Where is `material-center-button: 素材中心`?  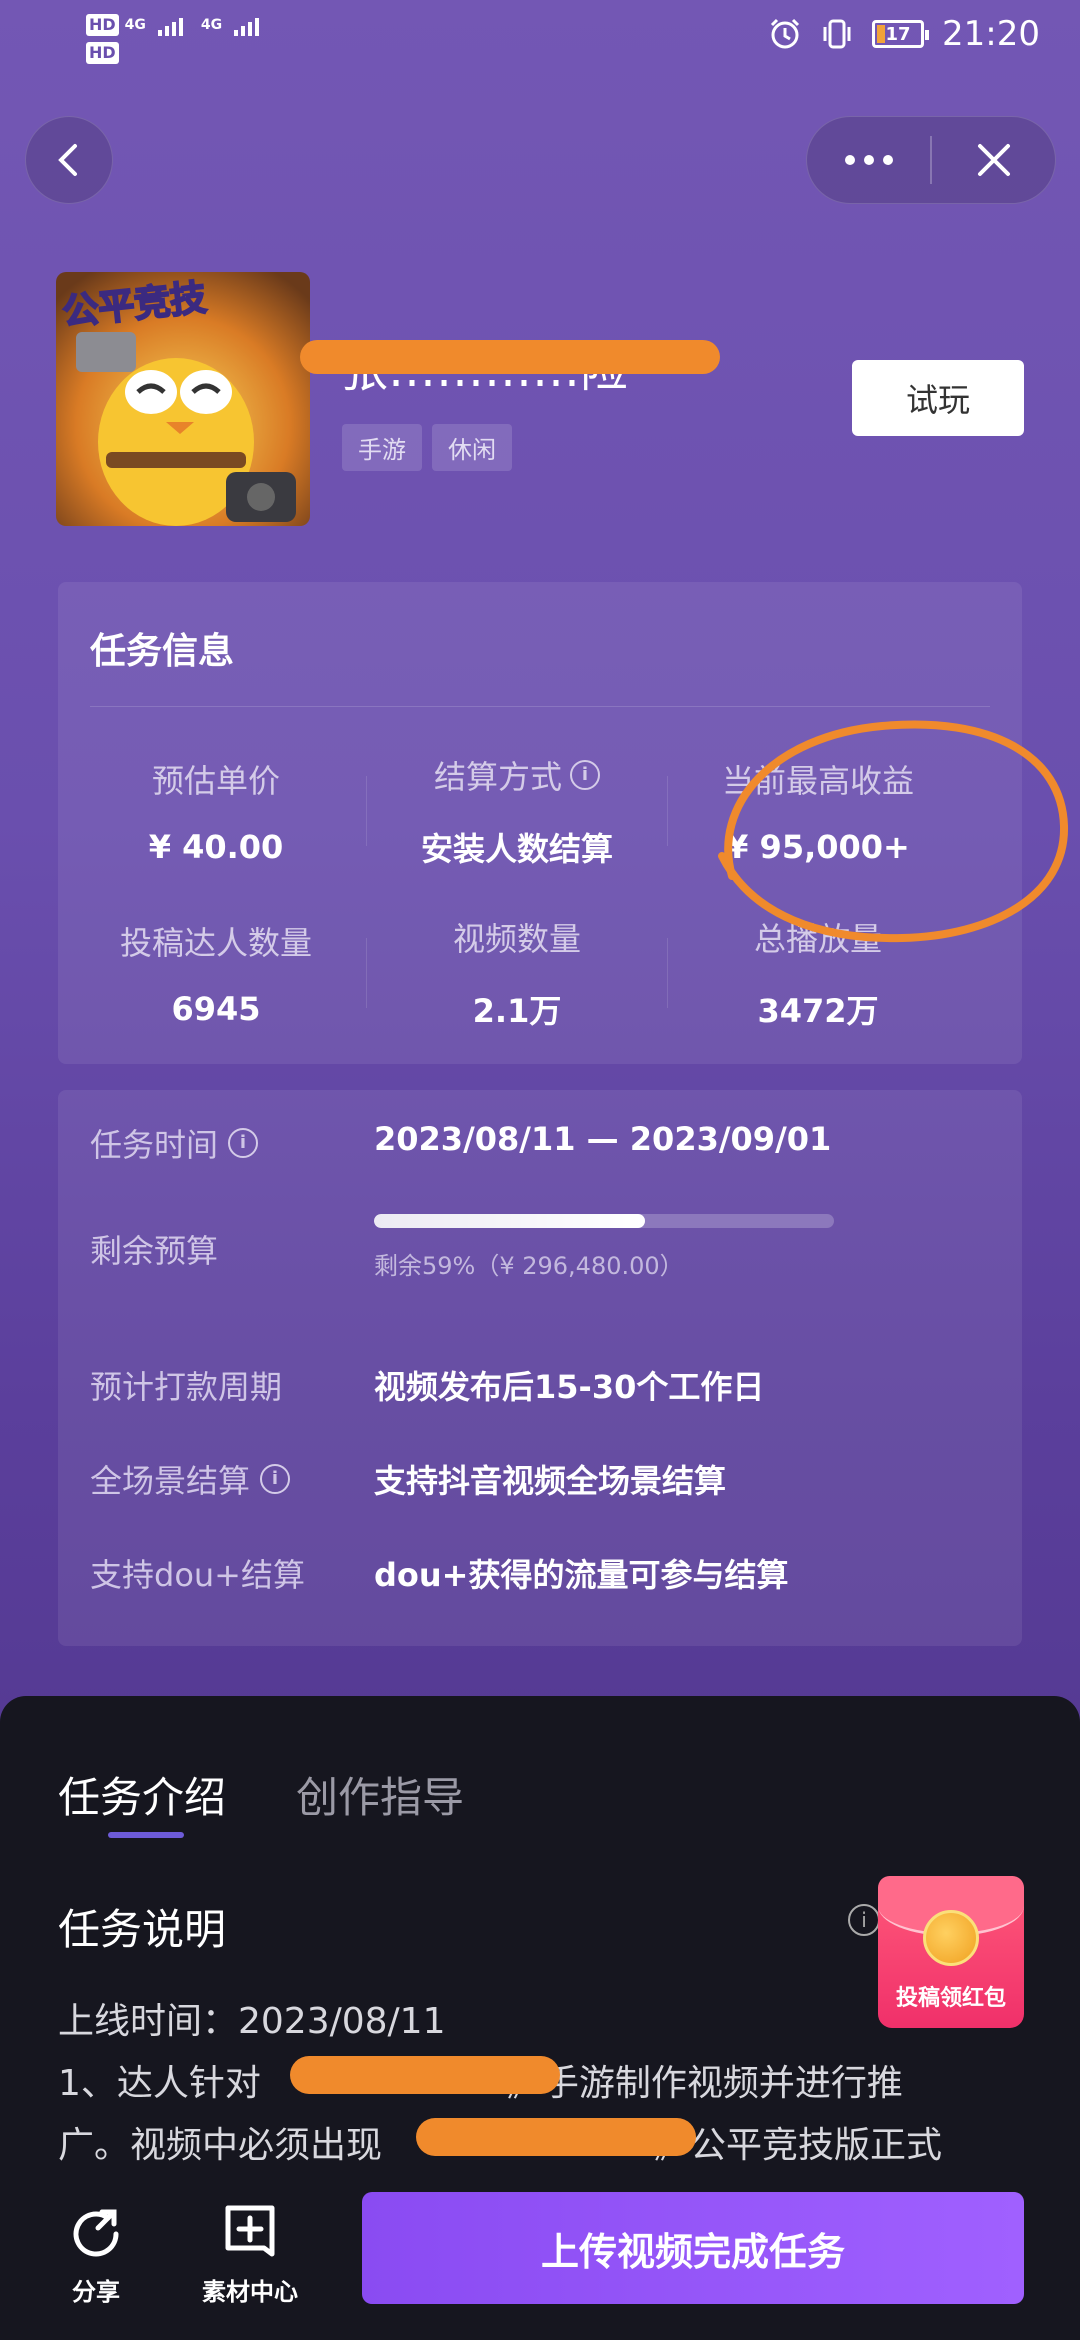
material-center-button: 素材中心 is located at coordinates (250, 2254).